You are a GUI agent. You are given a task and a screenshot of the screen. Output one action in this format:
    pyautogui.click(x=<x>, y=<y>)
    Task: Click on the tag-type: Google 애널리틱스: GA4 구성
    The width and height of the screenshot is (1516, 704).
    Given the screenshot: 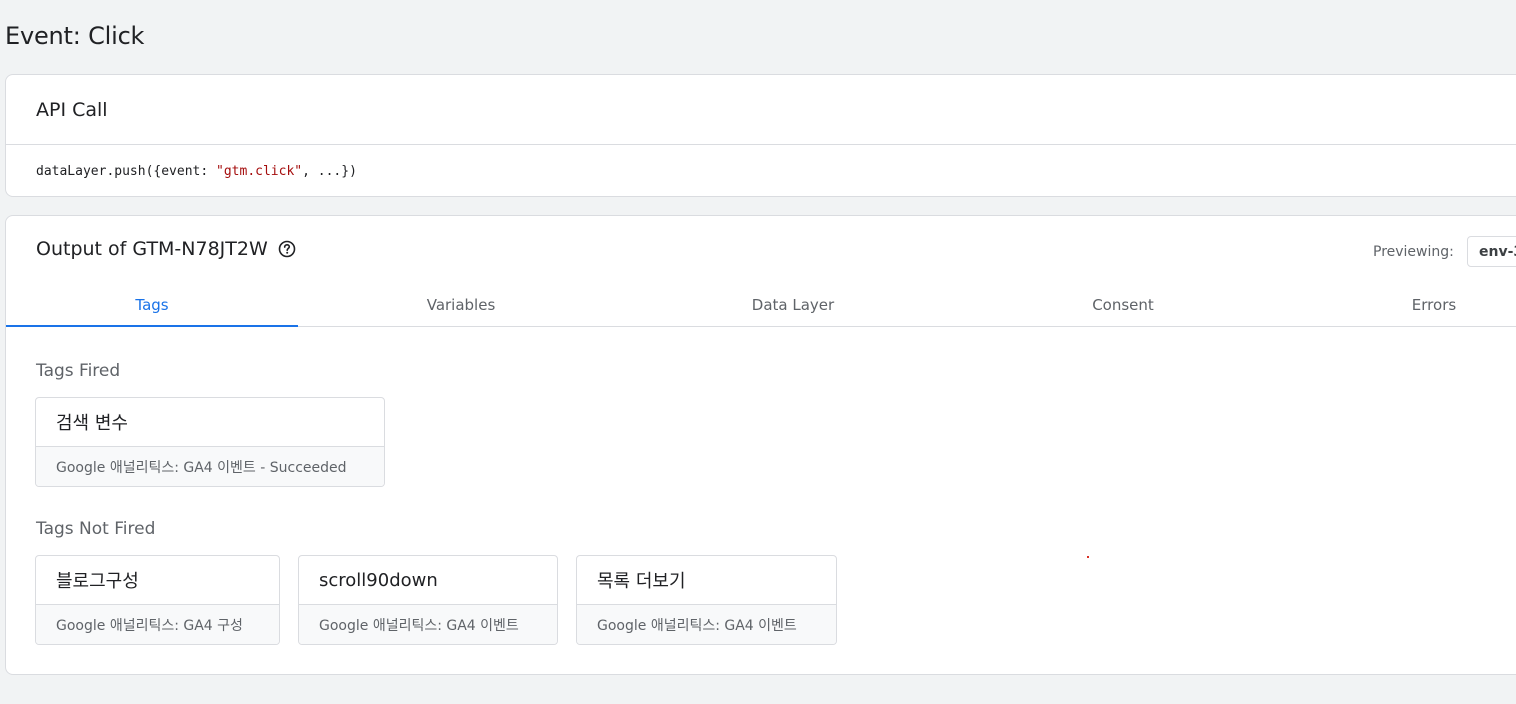 What is the action you would take?
    pyautogui.click(x=157, y=624)
    